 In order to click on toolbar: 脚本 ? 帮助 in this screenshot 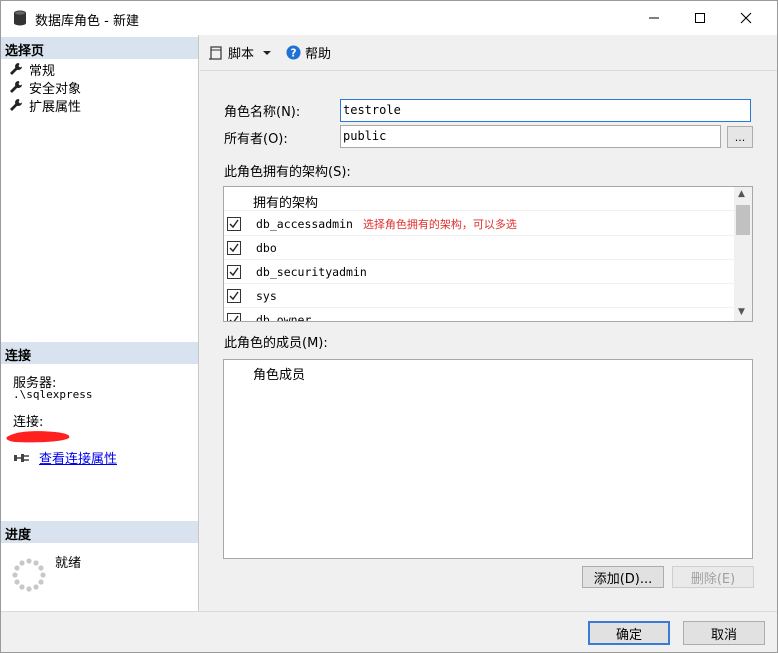, I will do `click(488, 53)`.